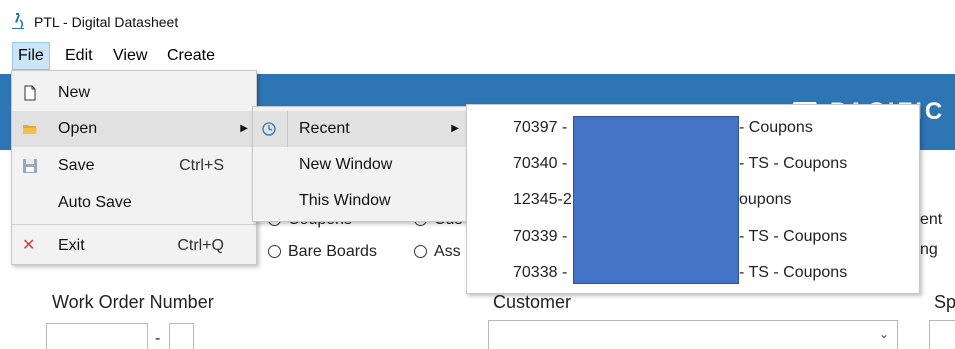 The image size is (955, 349). I want to click on work-order-input, so click(97, 336).